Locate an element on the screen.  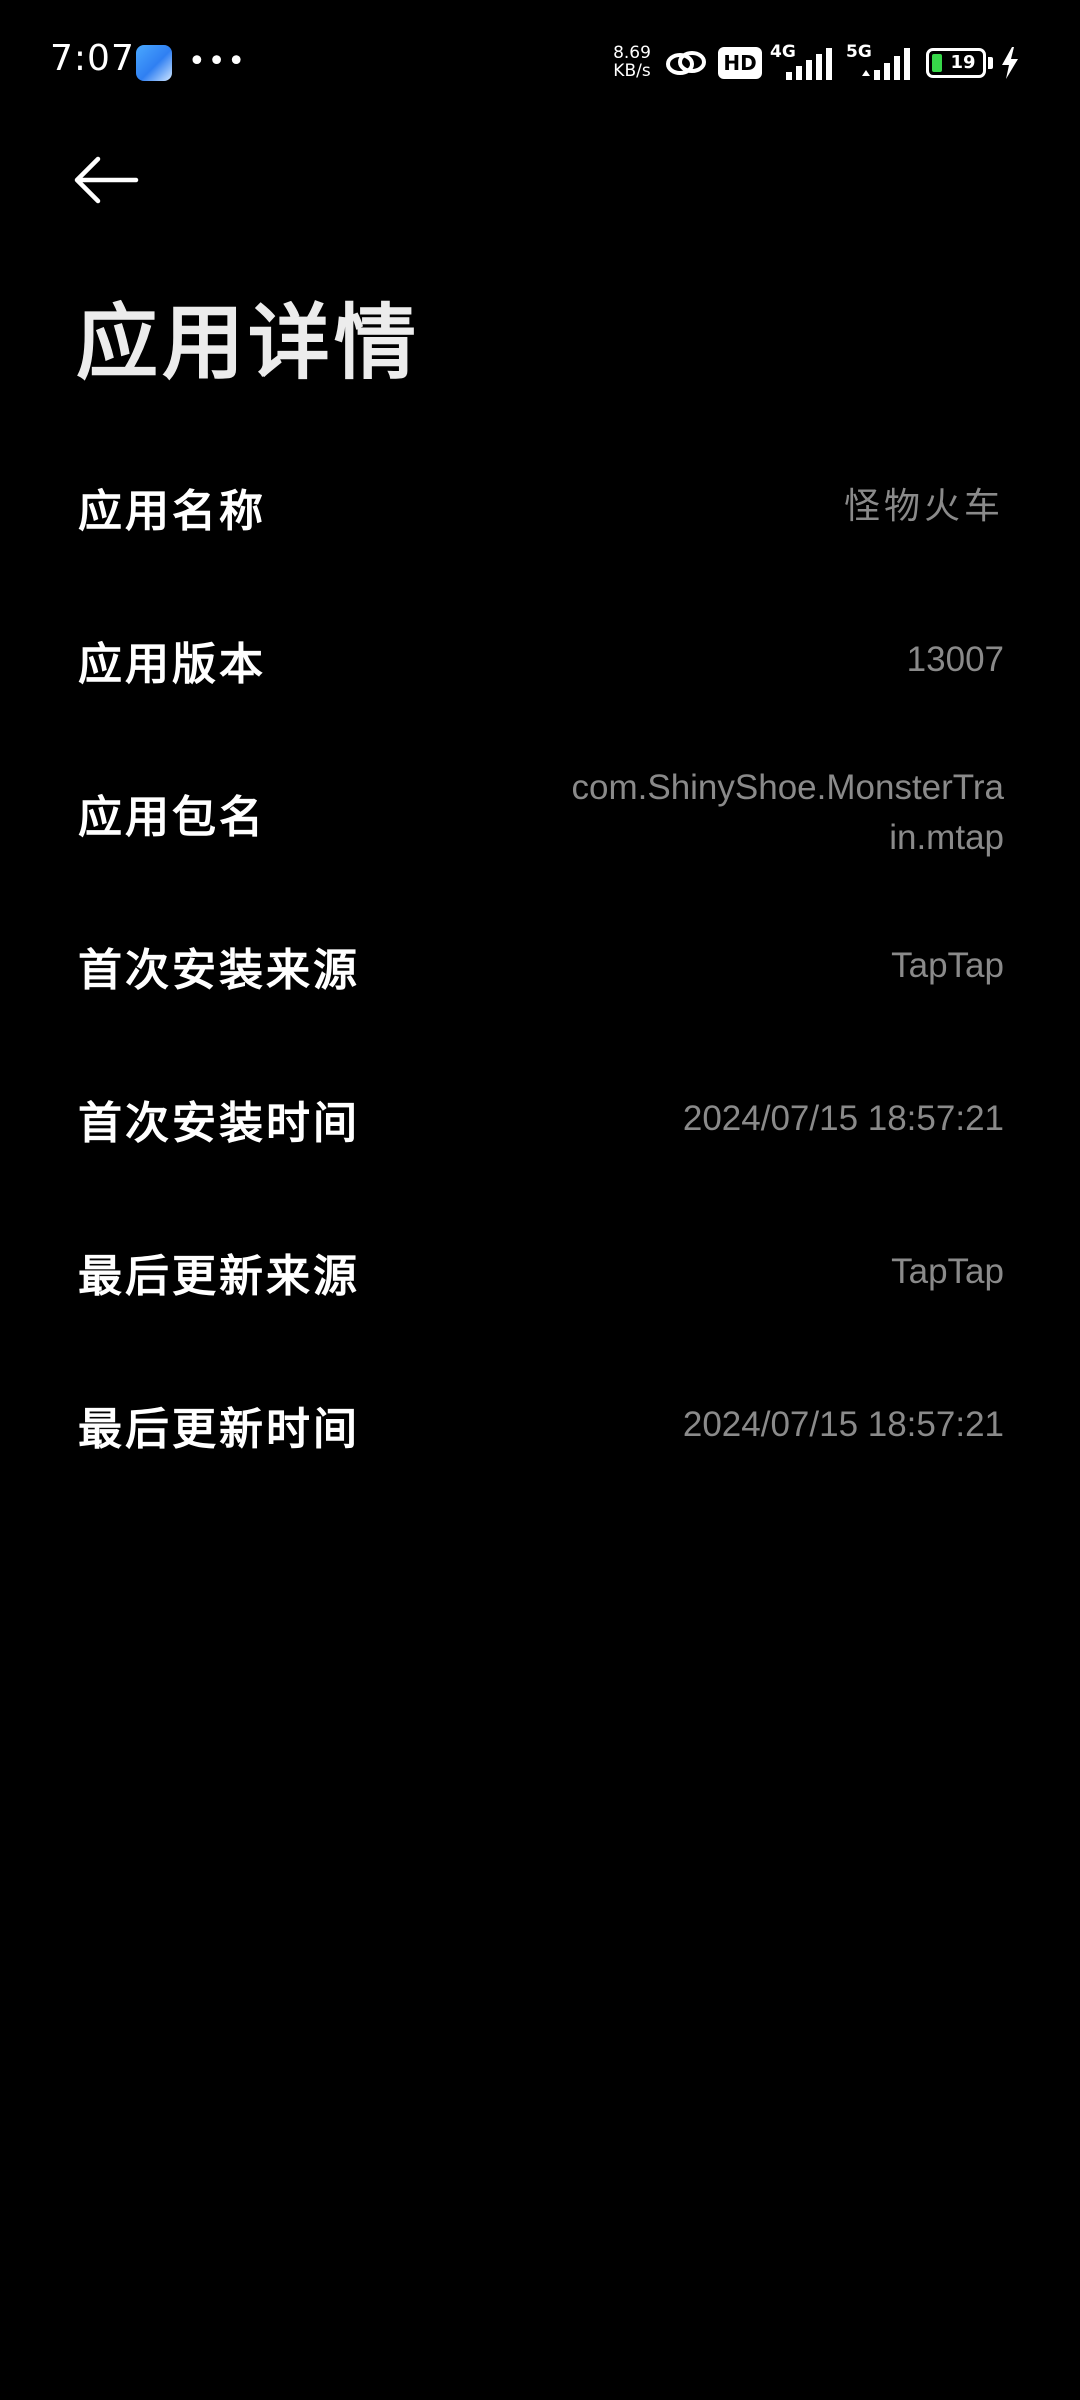
detail-row-app-name: 应用名称 怪物火车 is located at coordinates (540, 506).